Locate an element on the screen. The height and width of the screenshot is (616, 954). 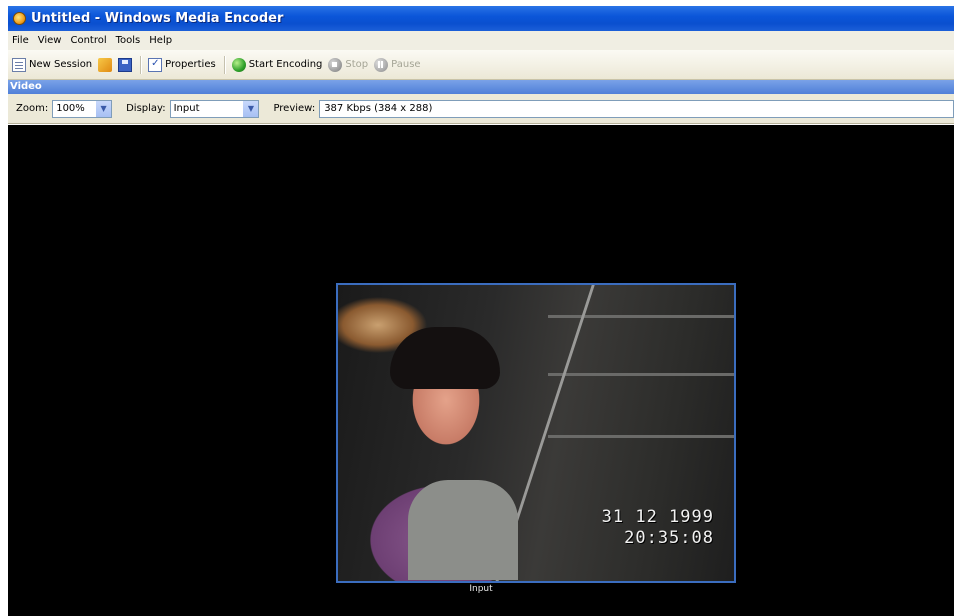
video-panel-header: Video is located at coordinates (481, 87).